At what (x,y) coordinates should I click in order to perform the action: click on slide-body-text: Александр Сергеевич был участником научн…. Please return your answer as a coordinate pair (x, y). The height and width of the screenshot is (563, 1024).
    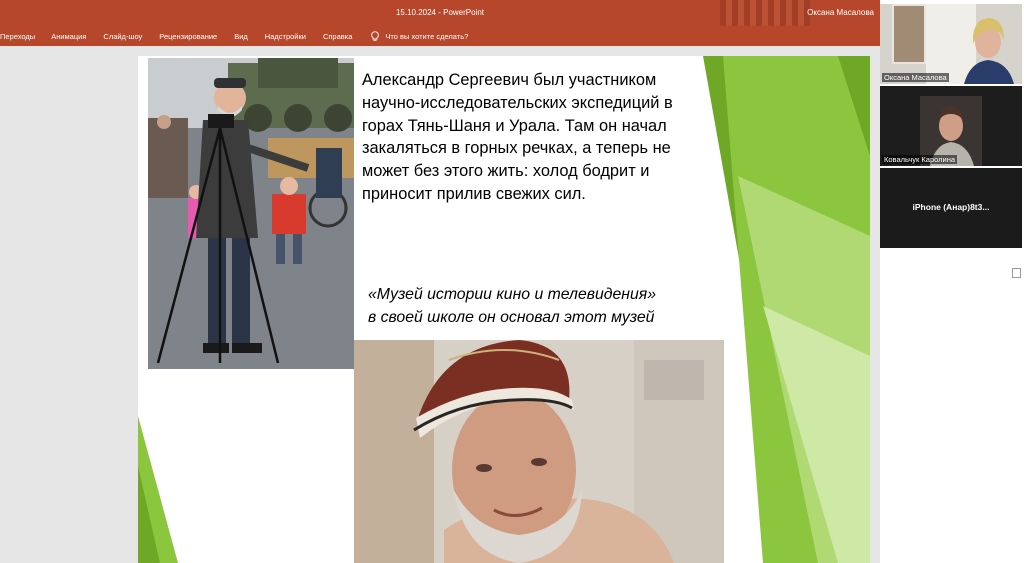
    Looking at the image, I should click on (538, 137).